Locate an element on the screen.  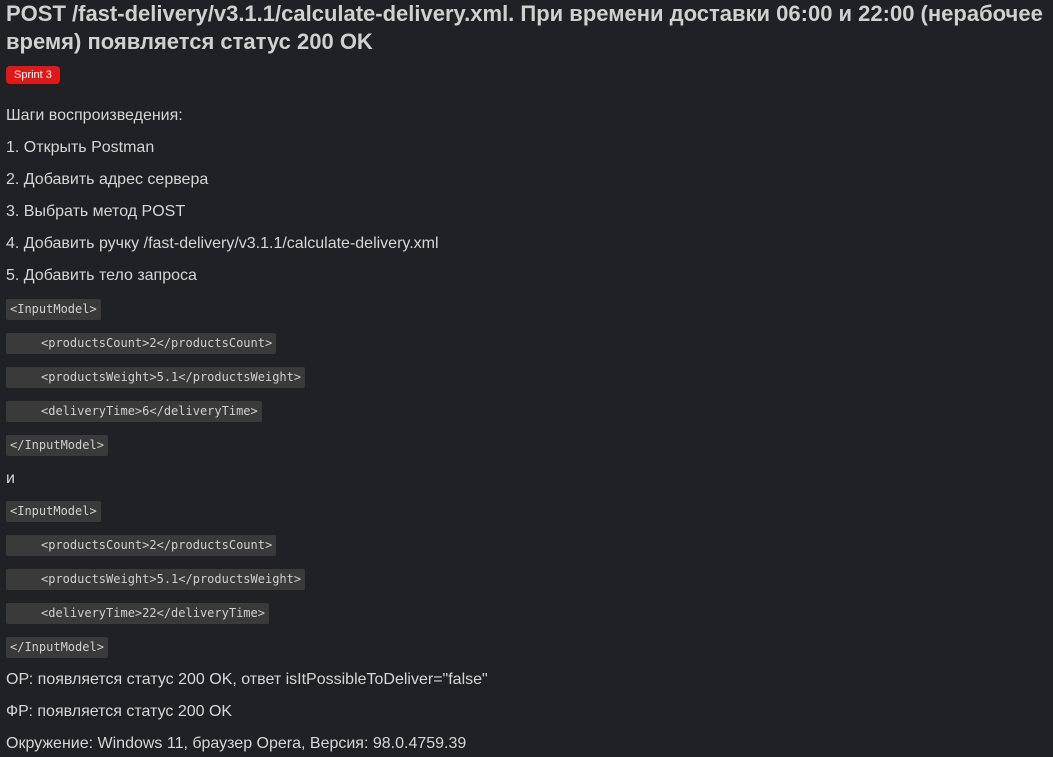
code-line: <deliveryTime>6</deliveryTime> is located at coordinates (134, 411).